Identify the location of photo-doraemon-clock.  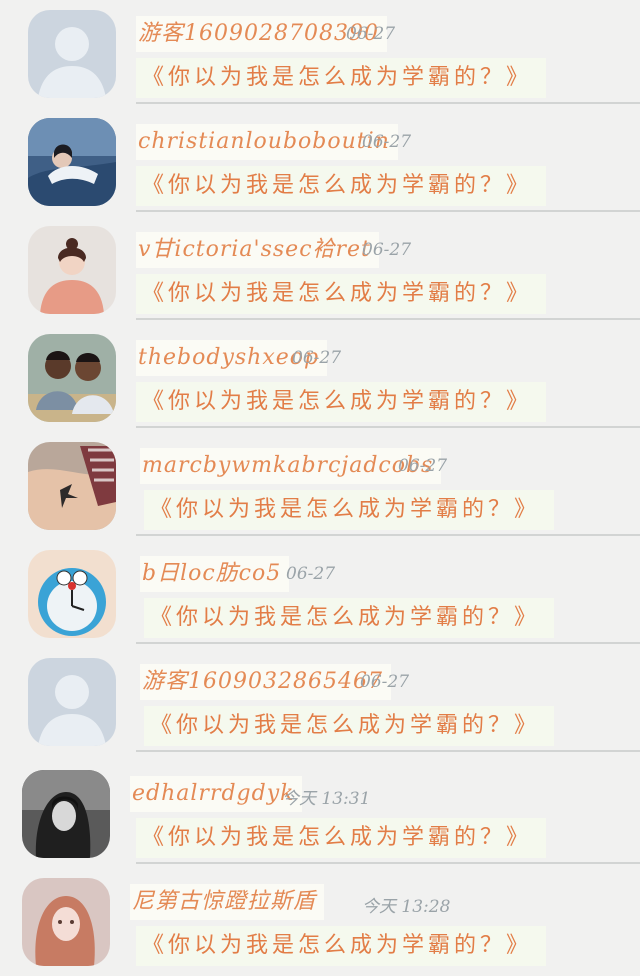
(72, 594).